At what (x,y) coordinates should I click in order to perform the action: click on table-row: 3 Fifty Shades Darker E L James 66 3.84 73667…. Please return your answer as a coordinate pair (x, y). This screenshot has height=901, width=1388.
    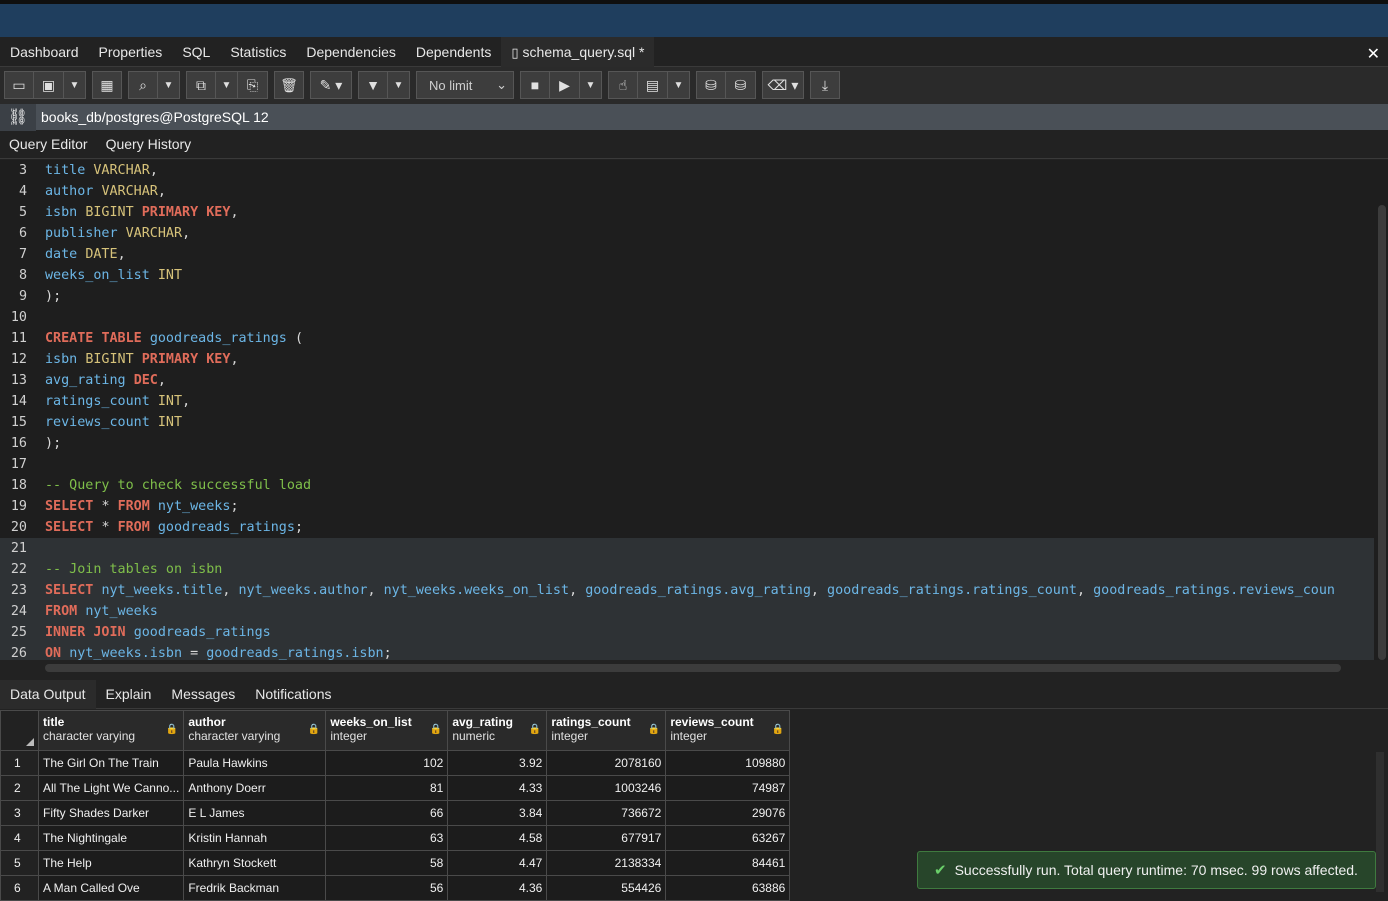
    Looking at the image, I should click on (395, 813).